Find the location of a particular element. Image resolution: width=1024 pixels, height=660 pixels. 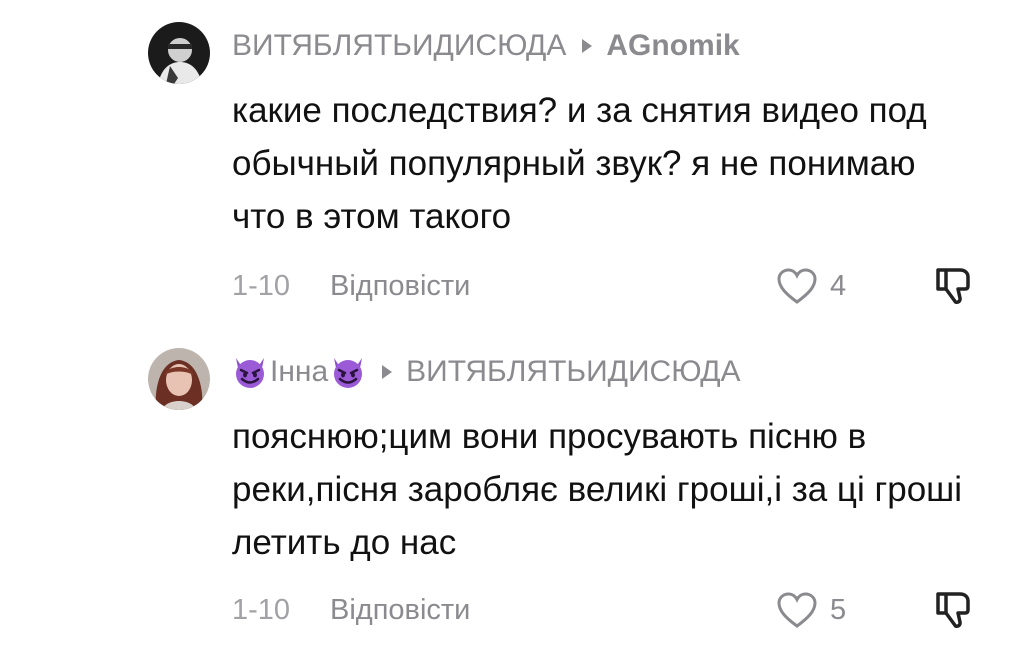

like-button: 4 is located at coordinates (811, 286).